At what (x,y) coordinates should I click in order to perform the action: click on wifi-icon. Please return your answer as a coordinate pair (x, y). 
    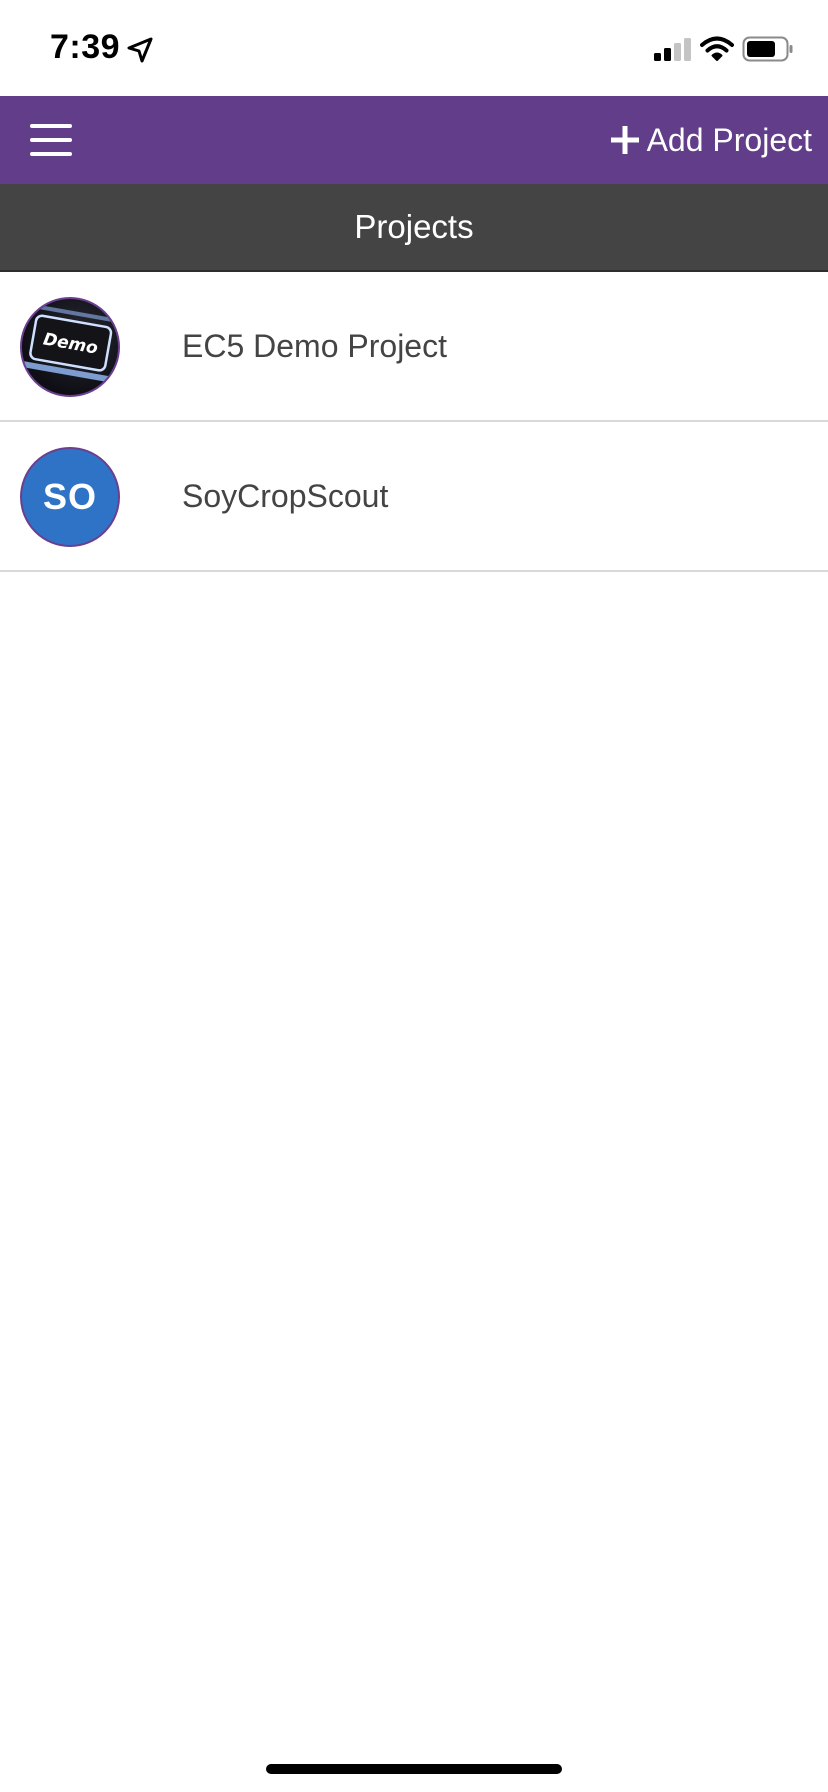
    Looking at the image, I should click on (717, 48).